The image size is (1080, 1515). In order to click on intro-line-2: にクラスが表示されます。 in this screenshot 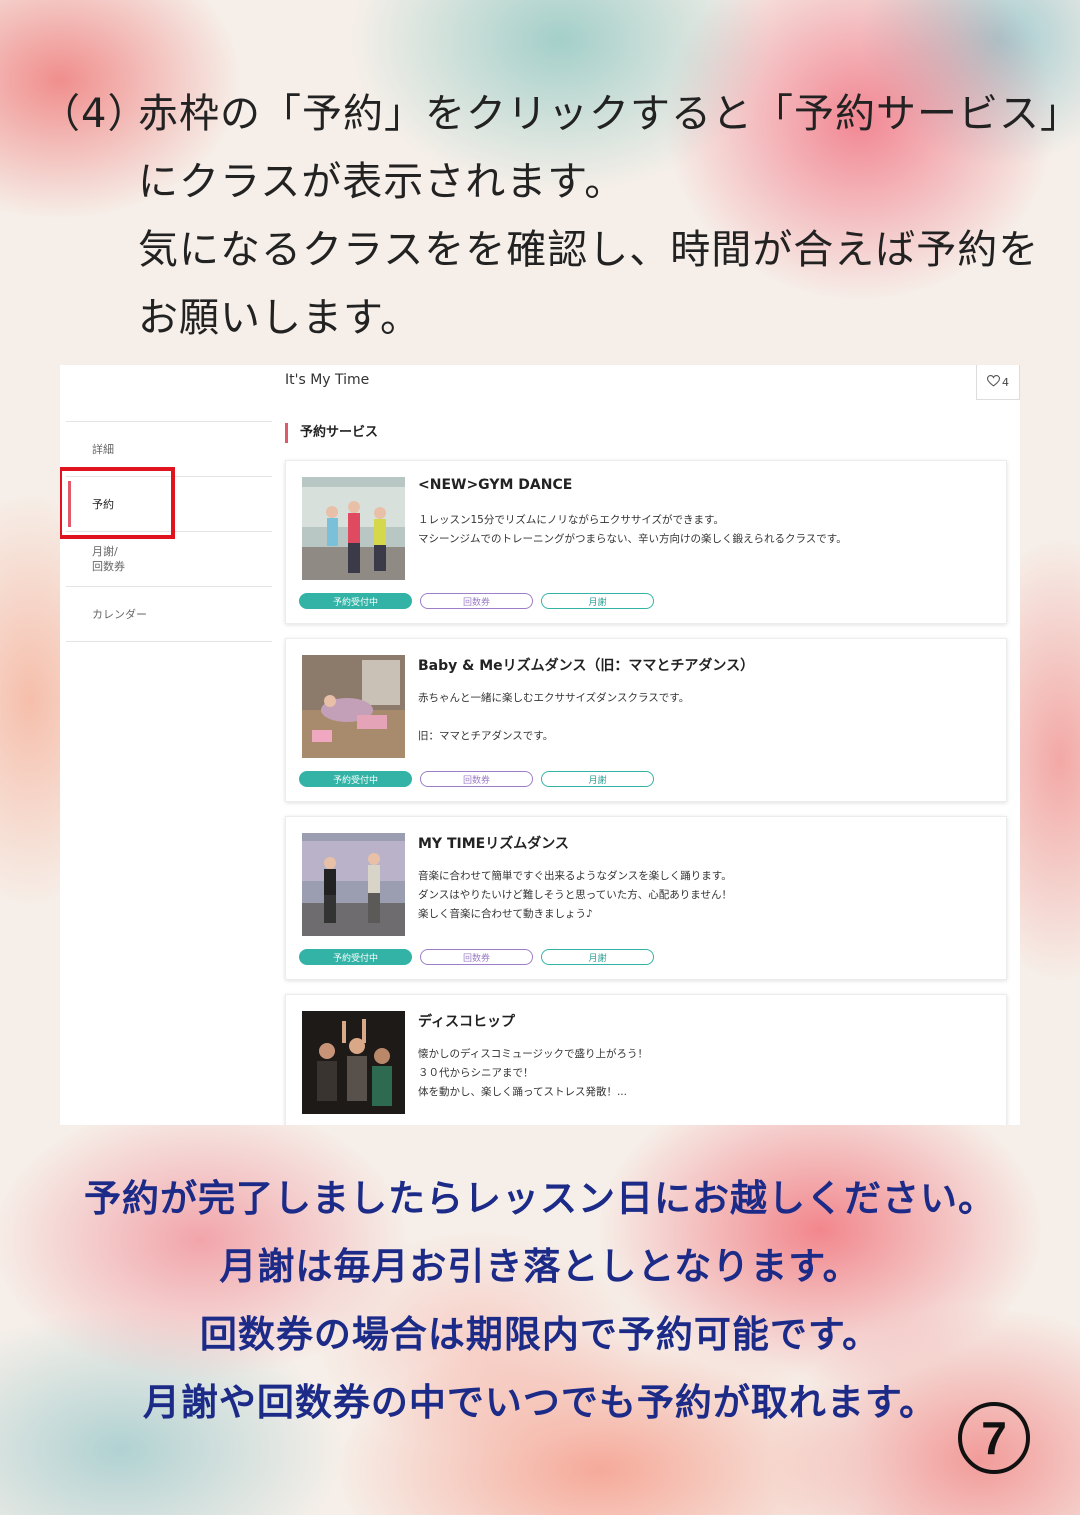, I will do `click(382, 182)`.